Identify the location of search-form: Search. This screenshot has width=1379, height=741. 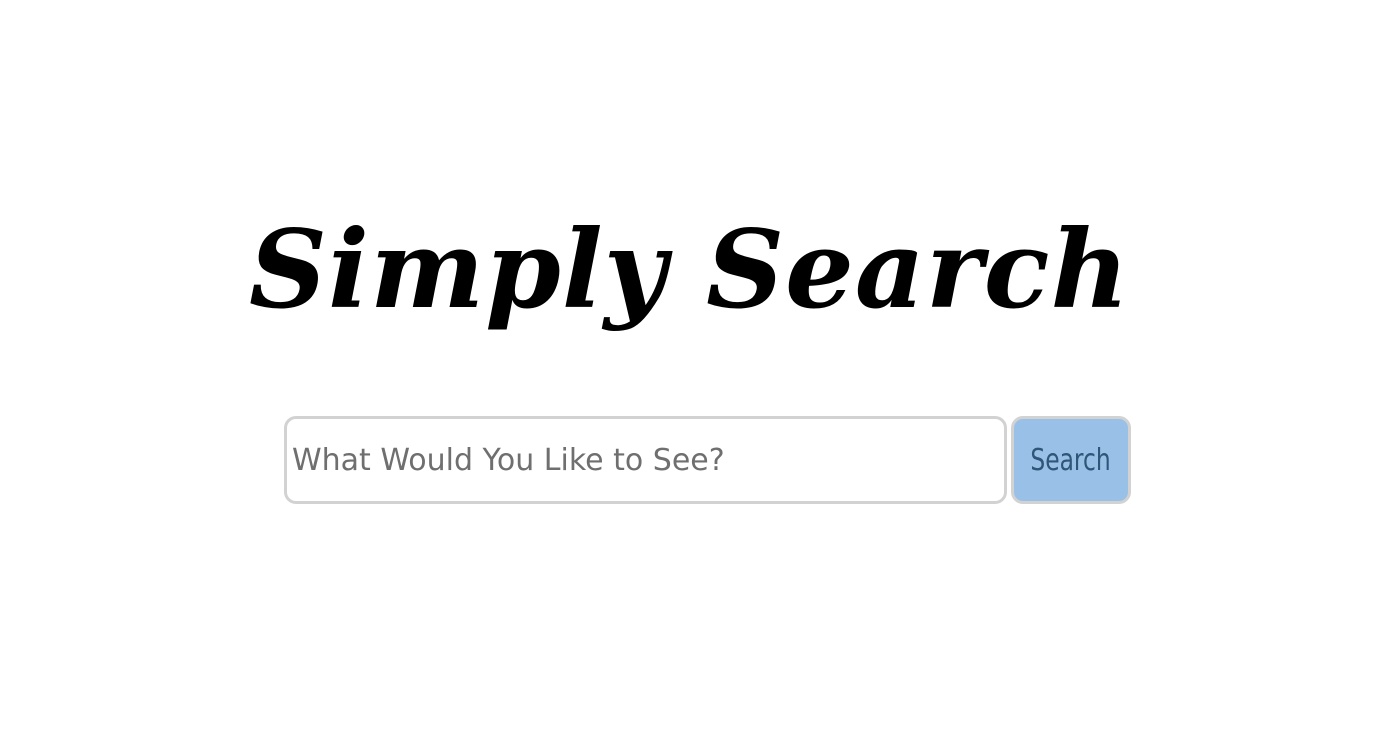
(708, 460).